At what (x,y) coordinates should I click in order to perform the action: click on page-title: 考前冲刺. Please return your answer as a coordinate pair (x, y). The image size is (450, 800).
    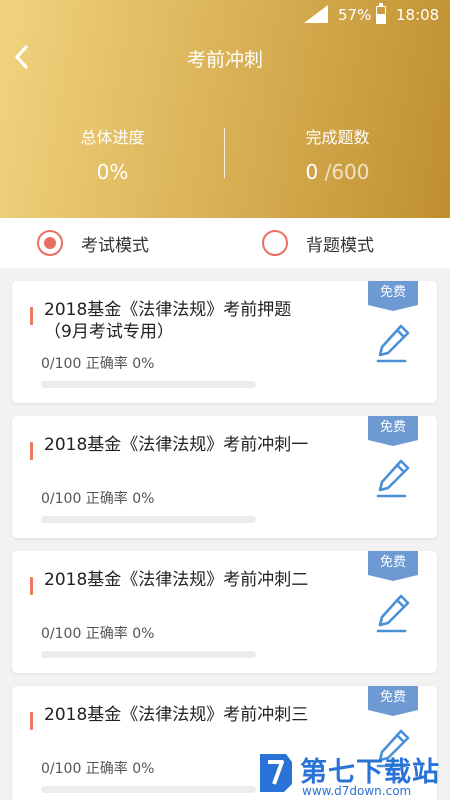
    Looking at the image, I should click on (224, 60).